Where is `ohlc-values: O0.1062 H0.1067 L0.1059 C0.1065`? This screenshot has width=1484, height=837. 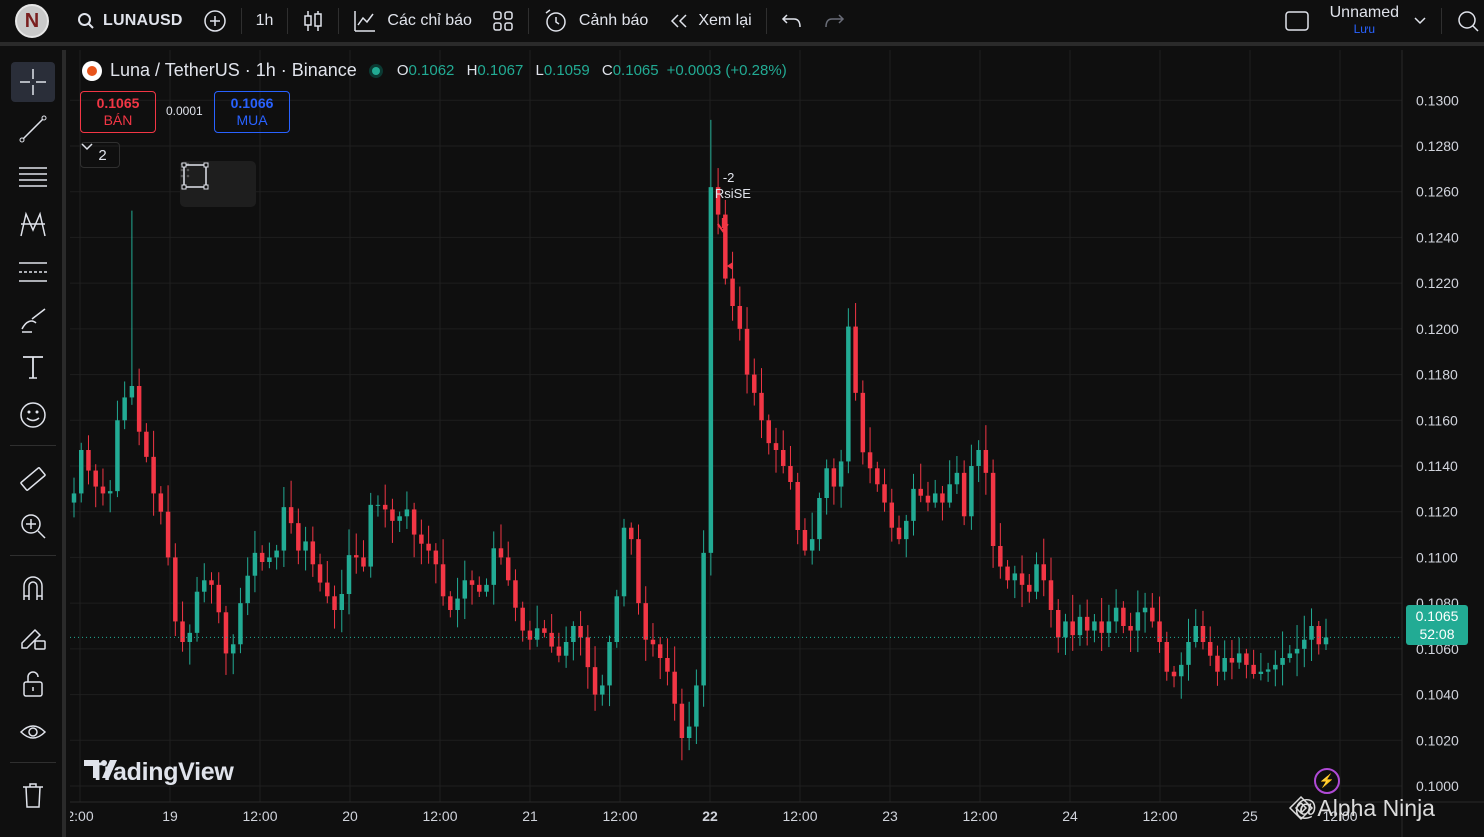 ohlc-values: O0.1062 H0.1067 L0.1059 C0.1065 is located at coordinates (524, 70).